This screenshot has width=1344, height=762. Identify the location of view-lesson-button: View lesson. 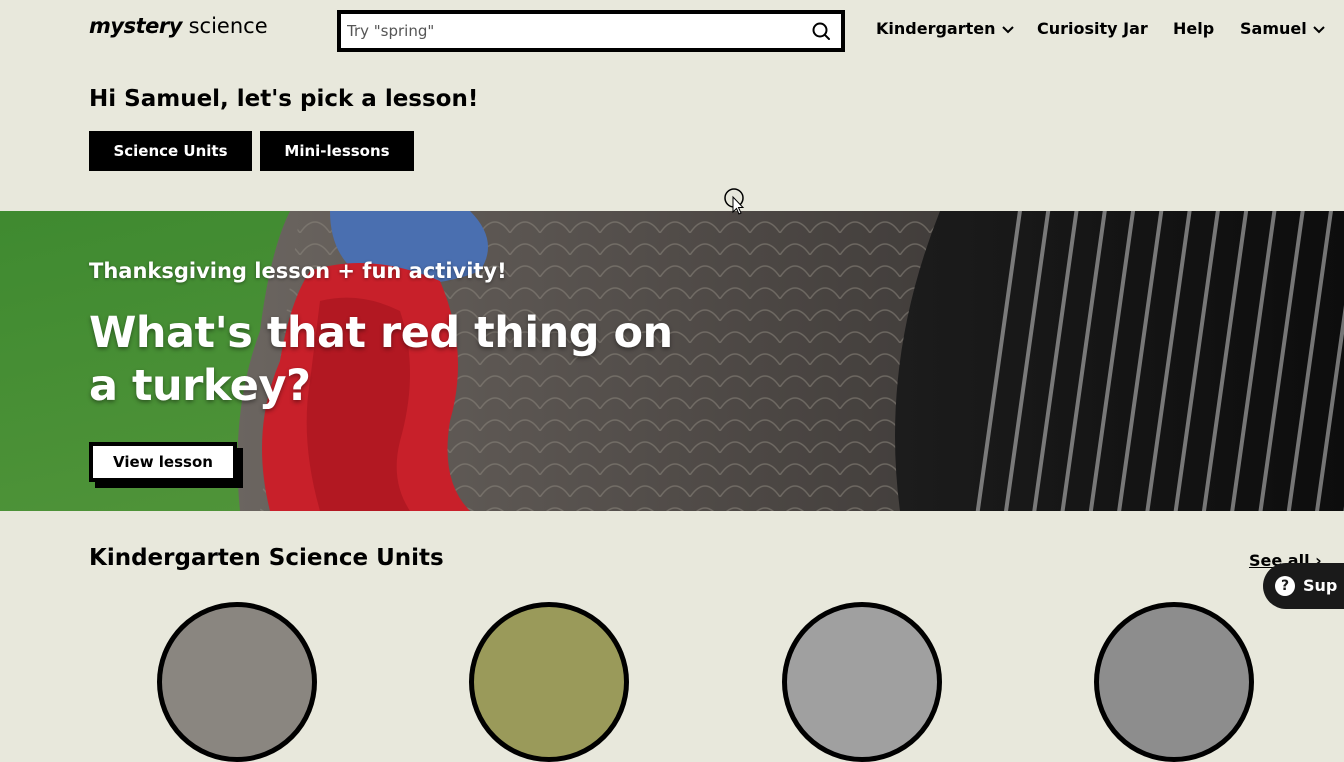
(163, 462).